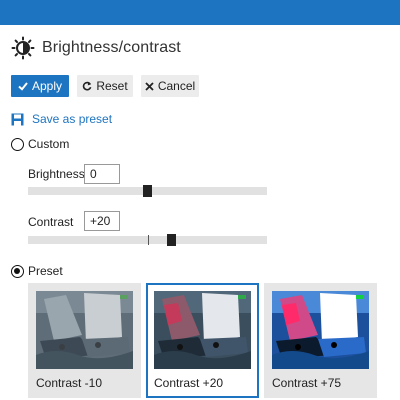  I want to click on apply-button: Apply, so click(40, 86).